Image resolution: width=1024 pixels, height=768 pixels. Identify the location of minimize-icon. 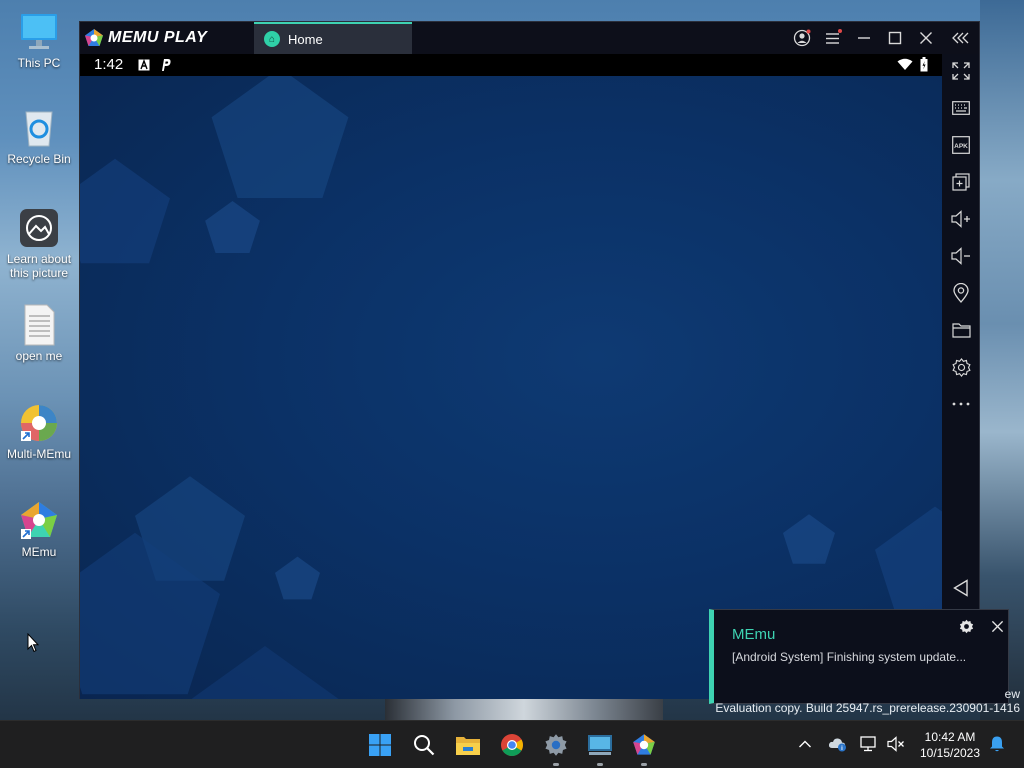
(864, 38).